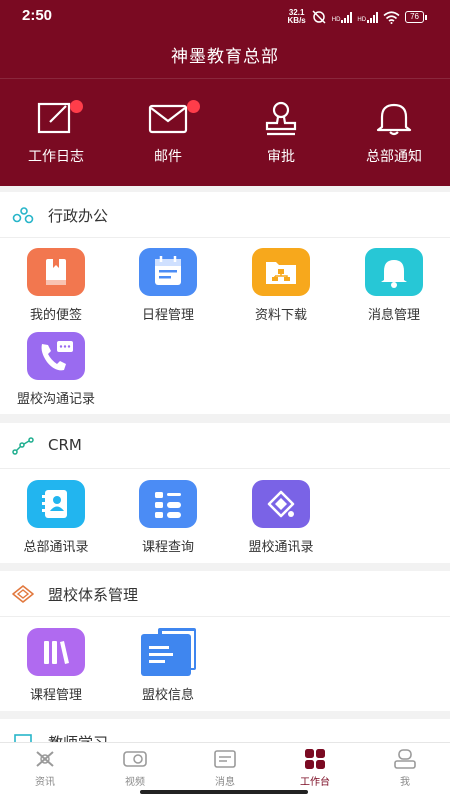 This screenshot has width=450, height=800. Describe the element at coordinates (168, 157) in the screenshot. I see `quick-action-label: 邮件` at that location.